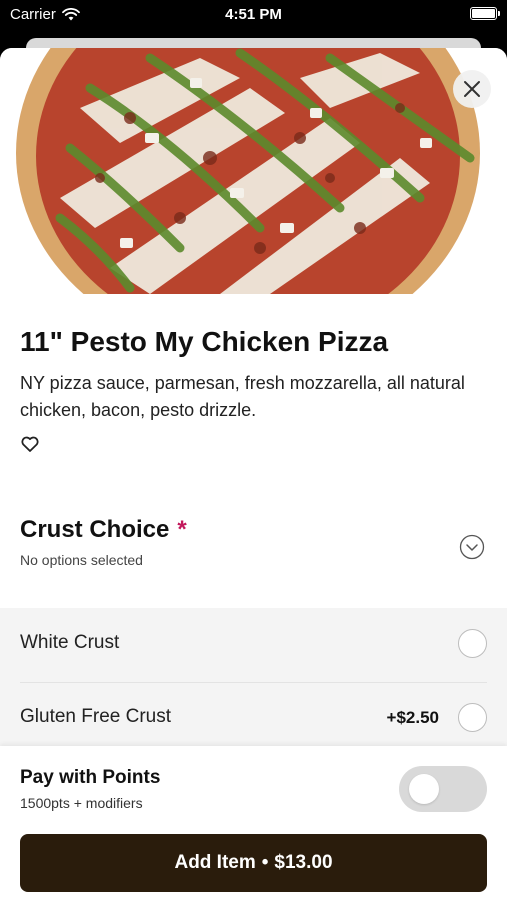 The image size is (507, 900). I want to click on status-bar: Carrier 4:51 PM, so click(253, 15).